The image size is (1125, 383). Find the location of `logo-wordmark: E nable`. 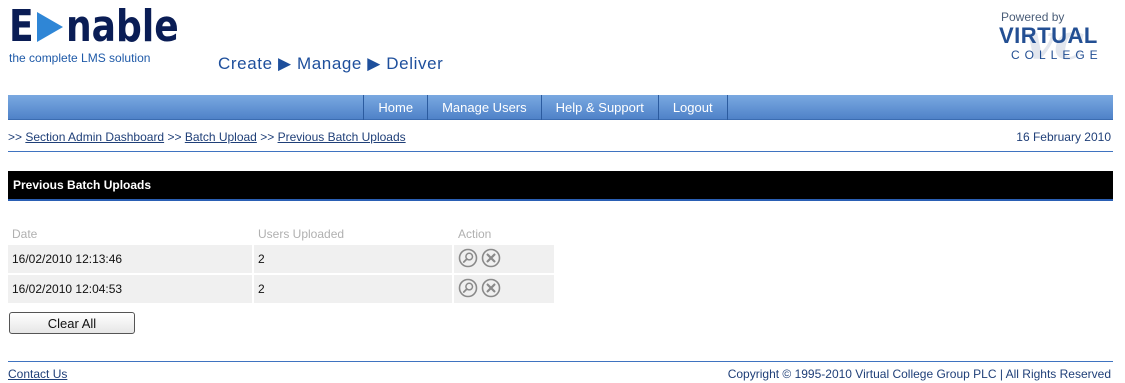

logo-wordmark: E nable is located at coordinates (106, 26).